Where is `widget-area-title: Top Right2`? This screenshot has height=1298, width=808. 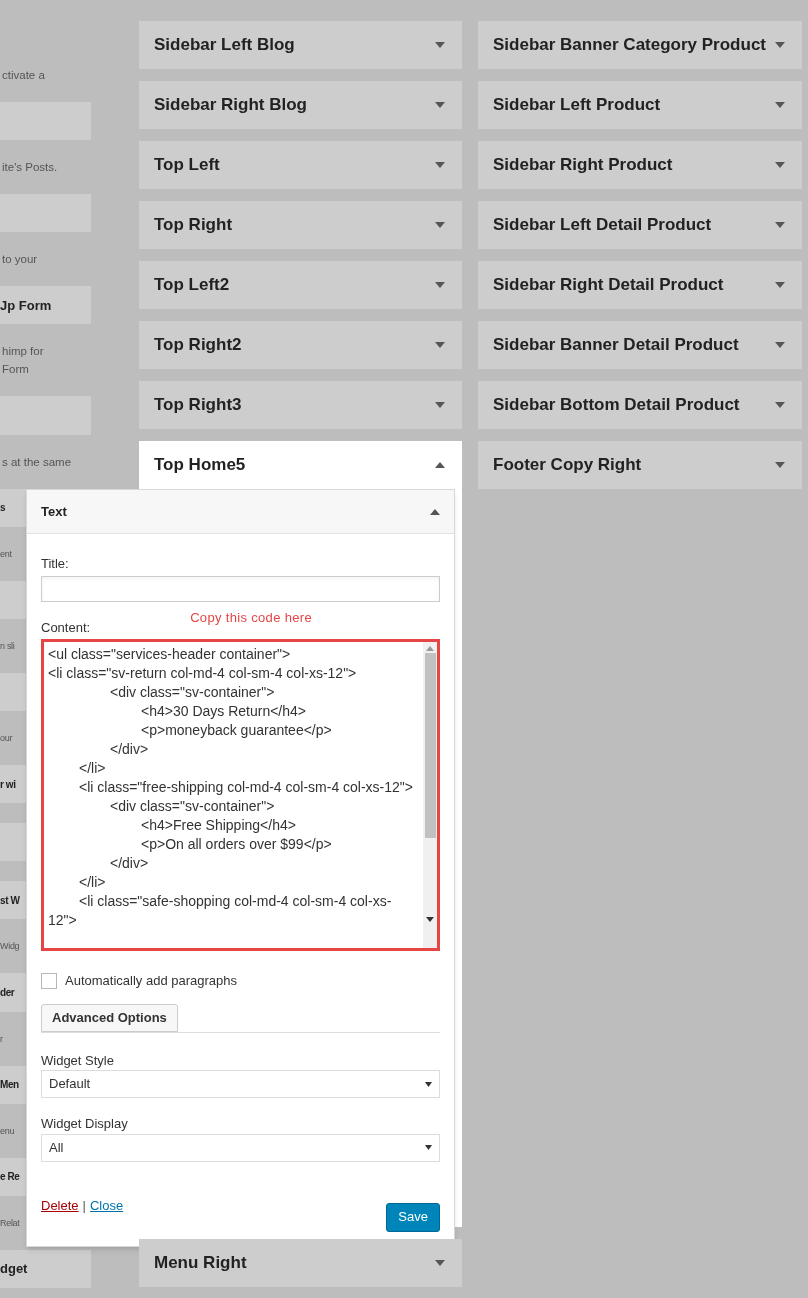 widget-area-title: Top Right2 is located at coordinates (198, 345).